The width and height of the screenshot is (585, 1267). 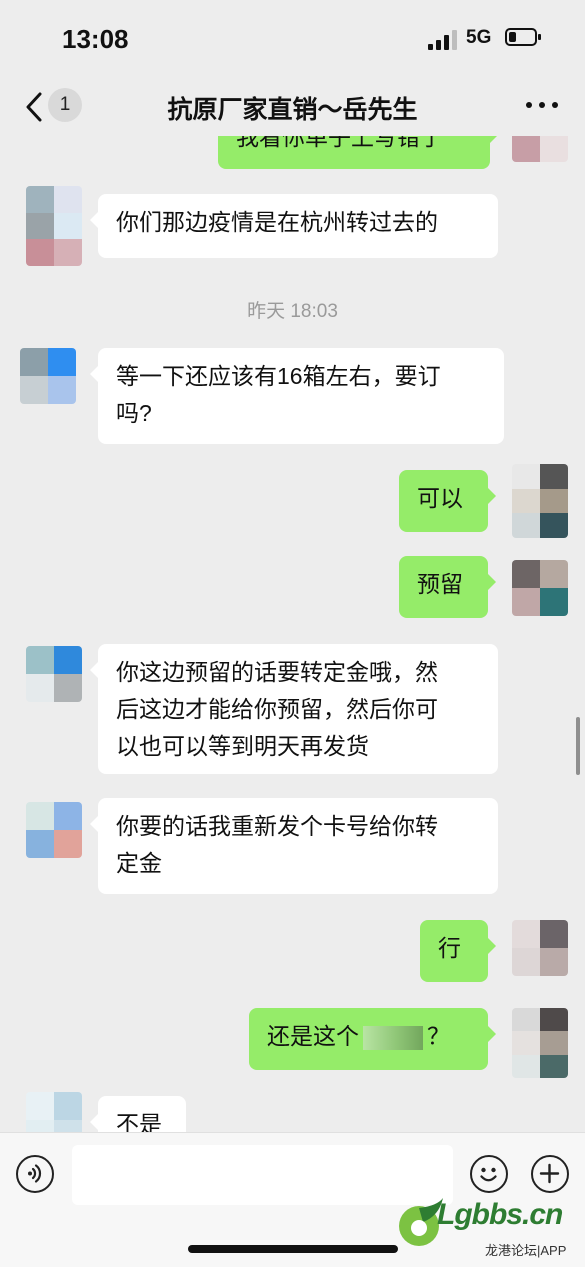 What do you see at coordinates (277, 222) in the screenshot?
I see `message-text: 你们那边疫情是在杭州转过去的` at bounding box center [277, 222].